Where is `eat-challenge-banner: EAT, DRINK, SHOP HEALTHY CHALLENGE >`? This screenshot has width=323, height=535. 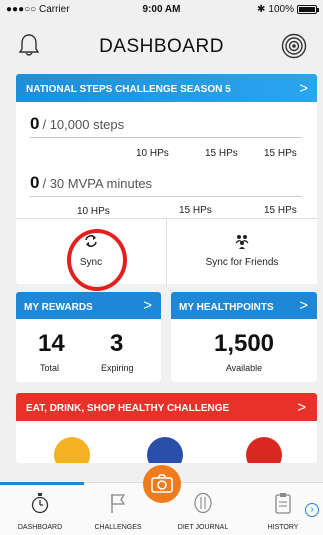
eat-challenge-banner: EAT, DRINK, SHOP HEALTHY CHALLENGE > is located at coordinates (166, 407).